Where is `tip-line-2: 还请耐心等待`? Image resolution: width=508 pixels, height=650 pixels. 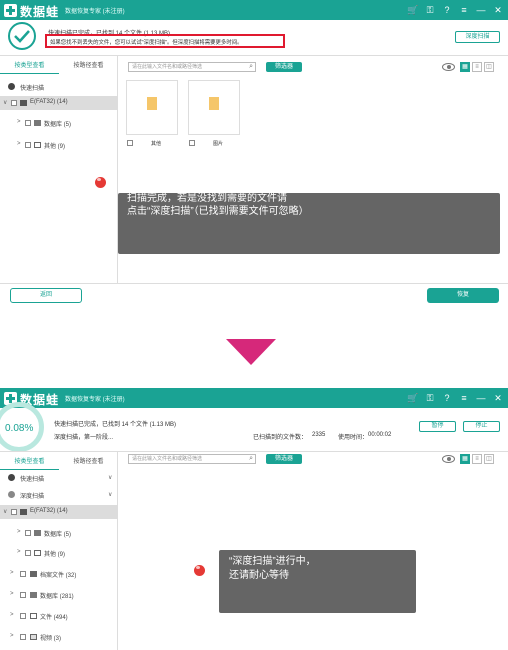
tip-line-2: 还请耐心等待 is located at coordinates (259, 575).